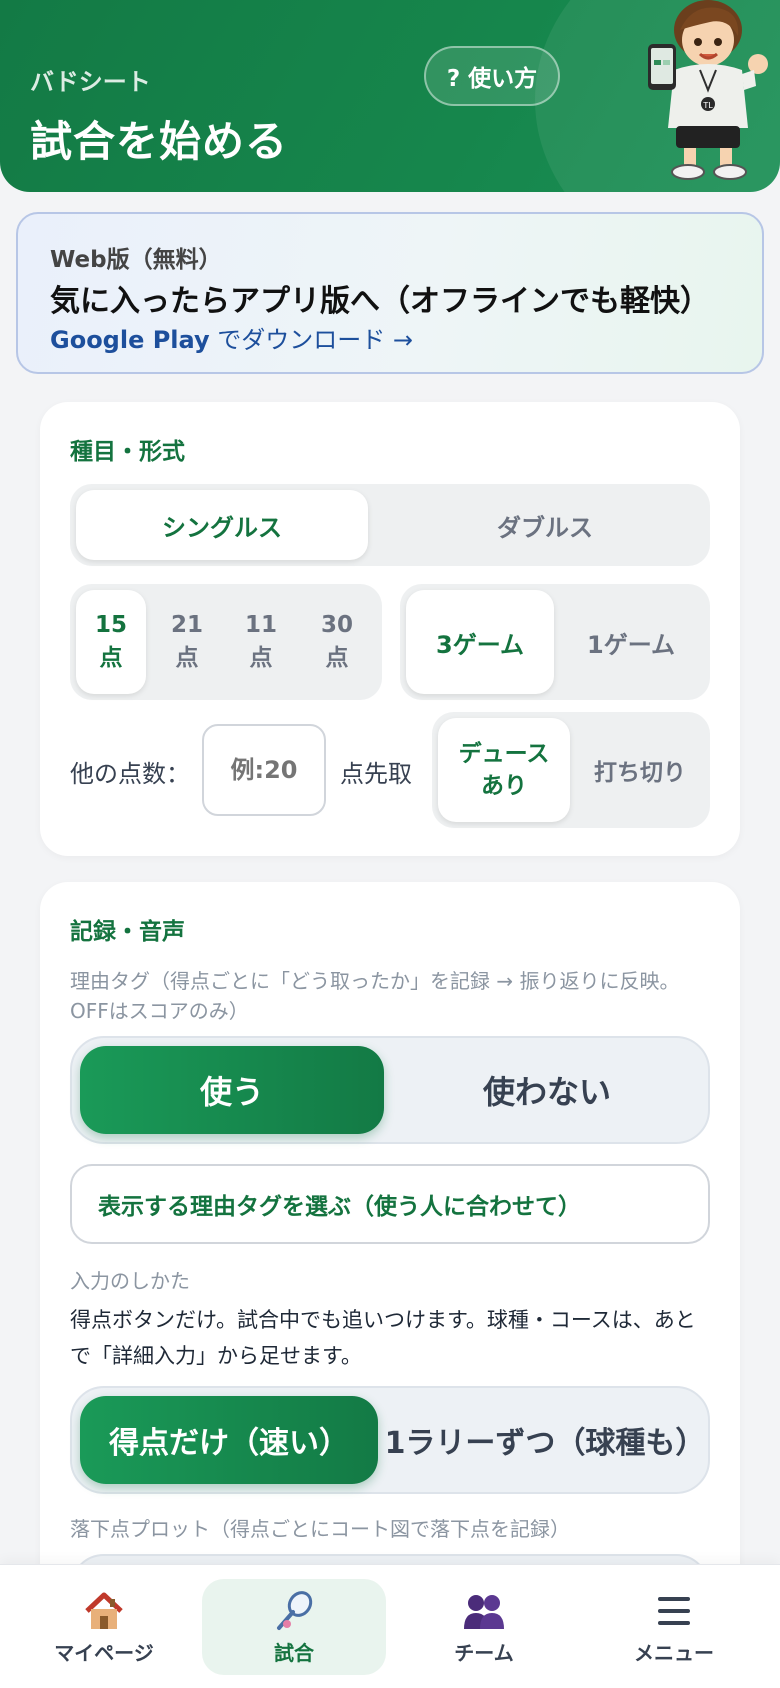  What do you see at coordinates (110, 625) in the screenshot?
I see `points-value: 15` at bounding box center [110, 625].